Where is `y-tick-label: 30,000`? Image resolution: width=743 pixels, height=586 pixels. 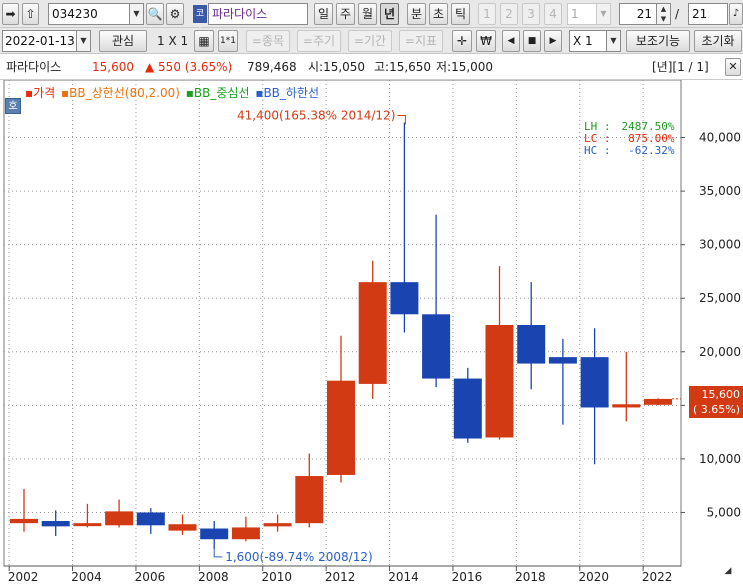
y-tick-label: 30,000 is located at coordinates (720, 245).